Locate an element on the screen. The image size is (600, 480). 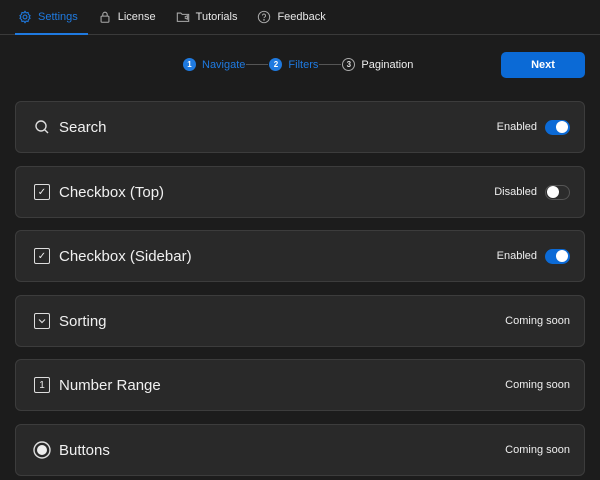
stepper: 1 Navigate 2 Filters 3 Pagination is located at coordinates (298, 64).